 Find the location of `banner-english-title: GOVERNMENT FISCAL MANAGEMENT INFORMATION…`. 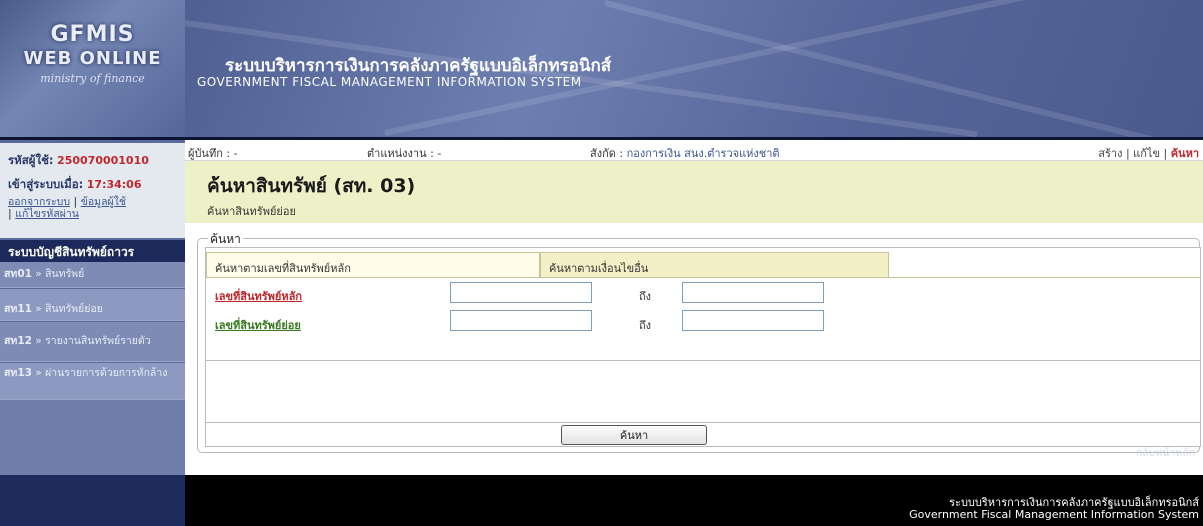

banner-english-title: GOVERNMENT FISCAL MANAGEMENT INFORMATION… is located at coordinates (389, 82).